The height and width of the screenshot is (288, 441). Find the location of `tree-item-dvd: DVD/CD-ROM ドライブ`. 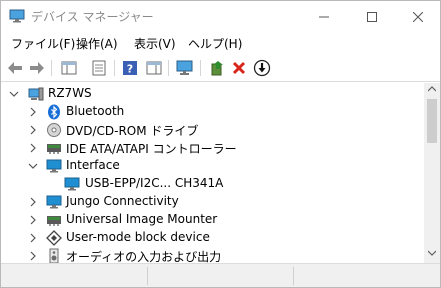

tree-item-dvd: DVD/CD-ROM ドライブ is located at coordinates (212, 130).